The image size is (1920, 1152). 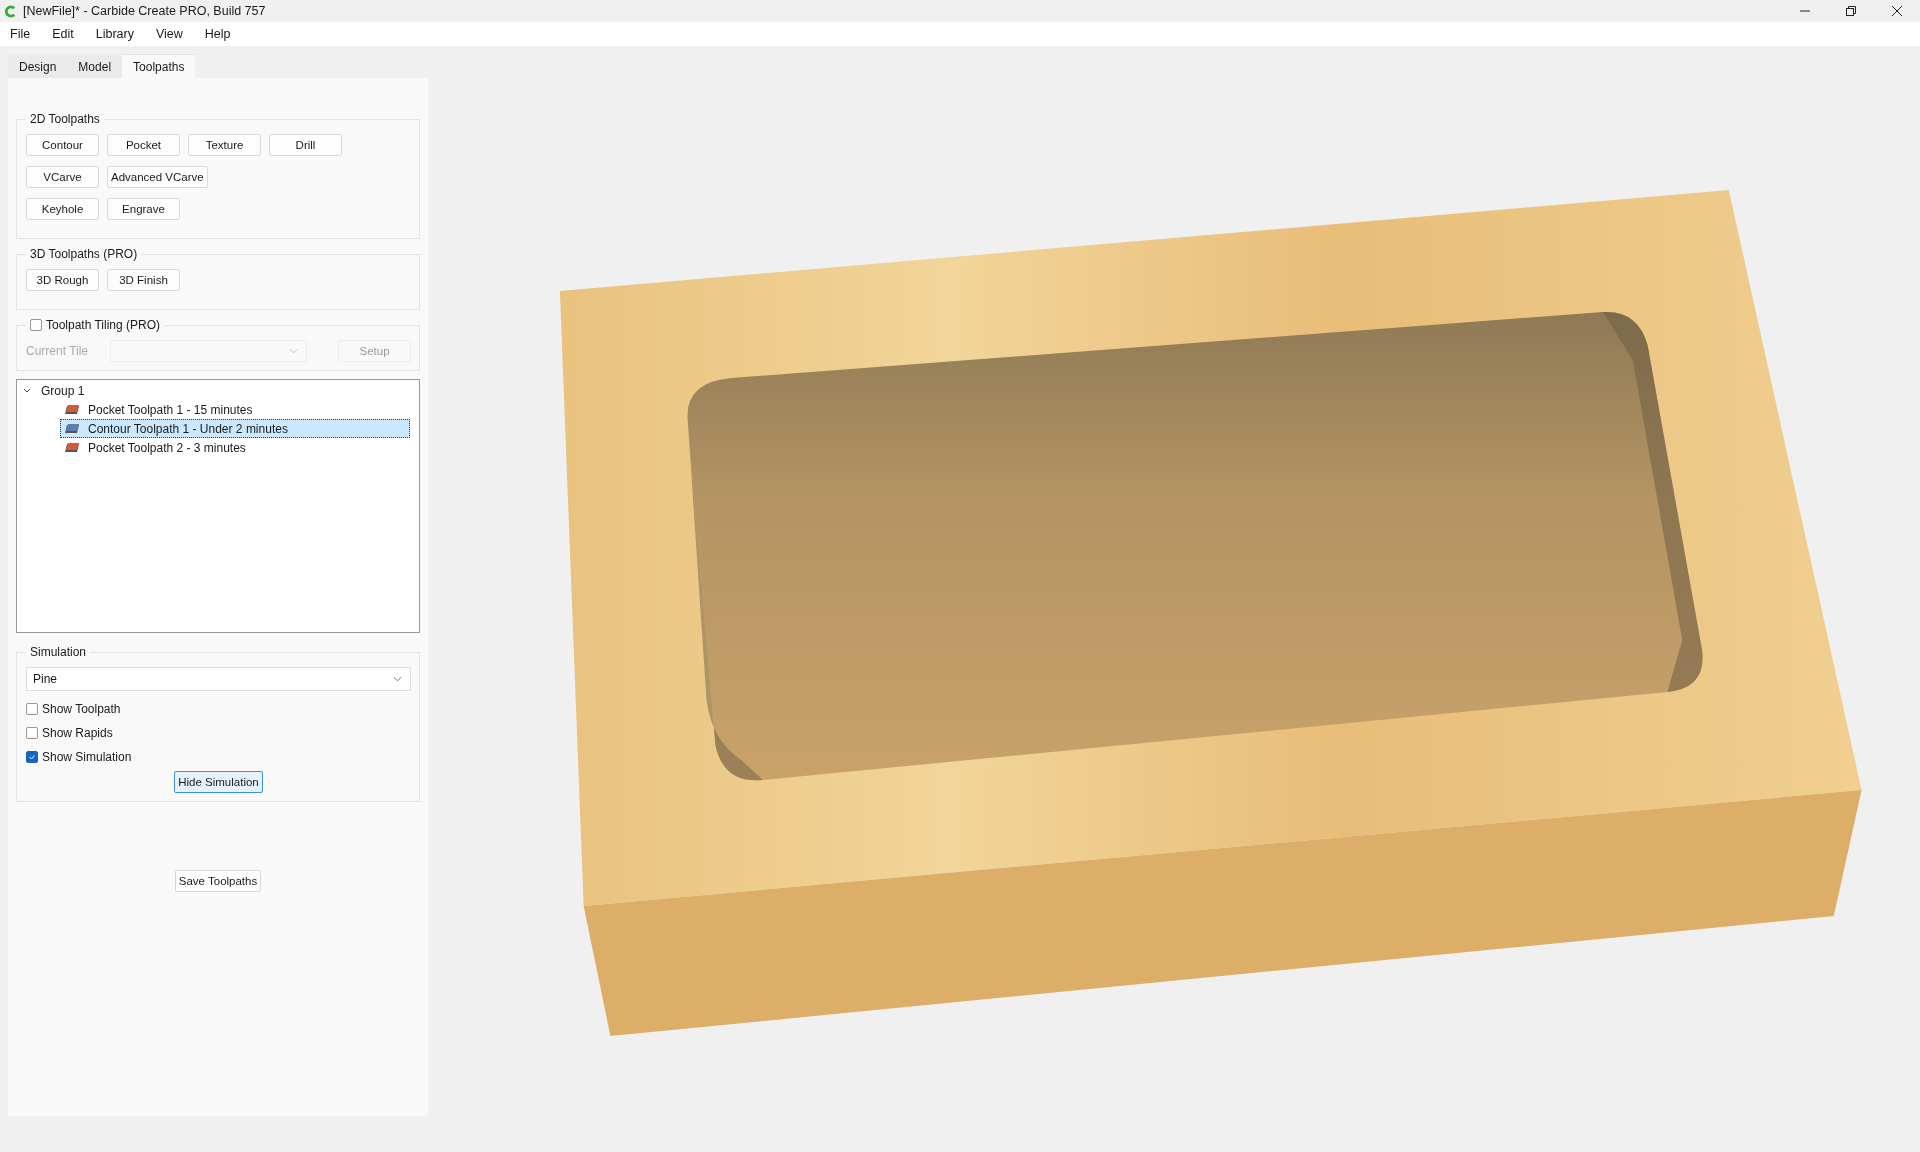 I want to click on tab: Model, so click(x=95, y=66).